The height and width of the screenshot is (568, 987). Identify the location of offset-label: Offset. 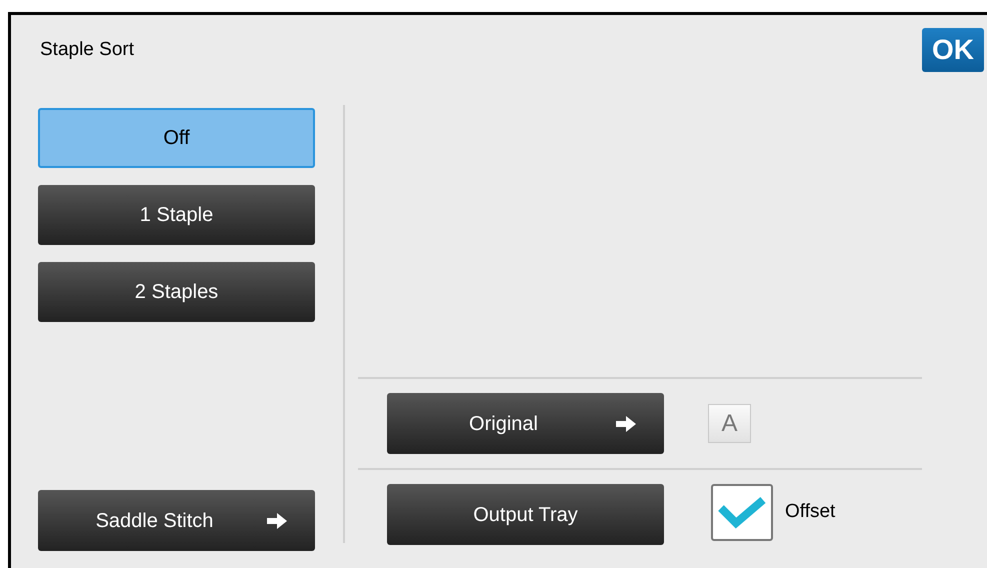
(810, 512).